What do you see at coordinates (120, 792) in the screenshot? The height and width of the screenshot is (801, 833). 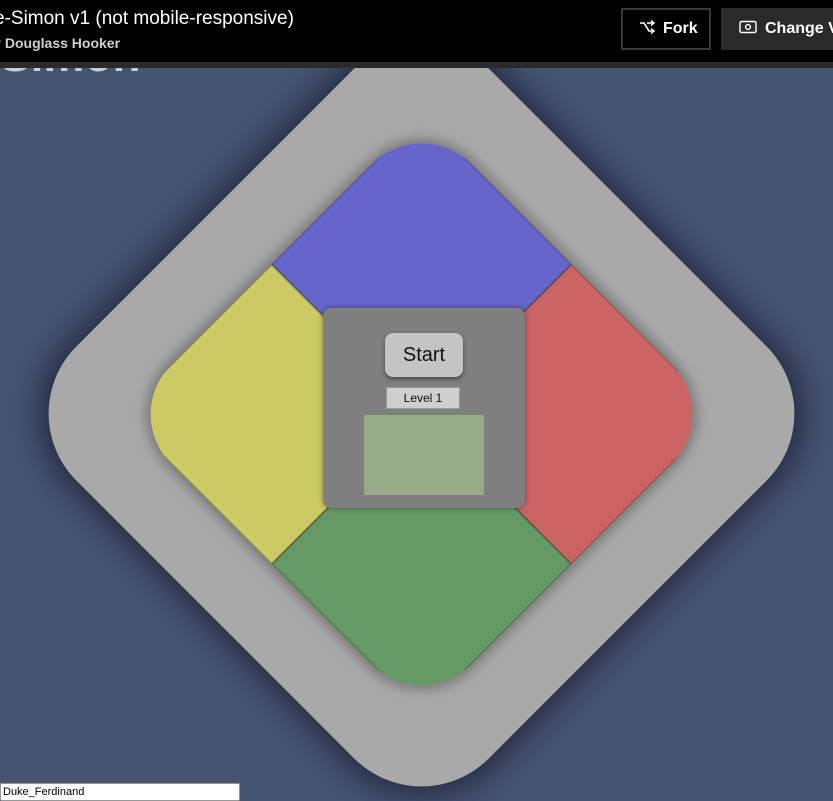 I see `player-name-input` at bounding box center [120, 792].